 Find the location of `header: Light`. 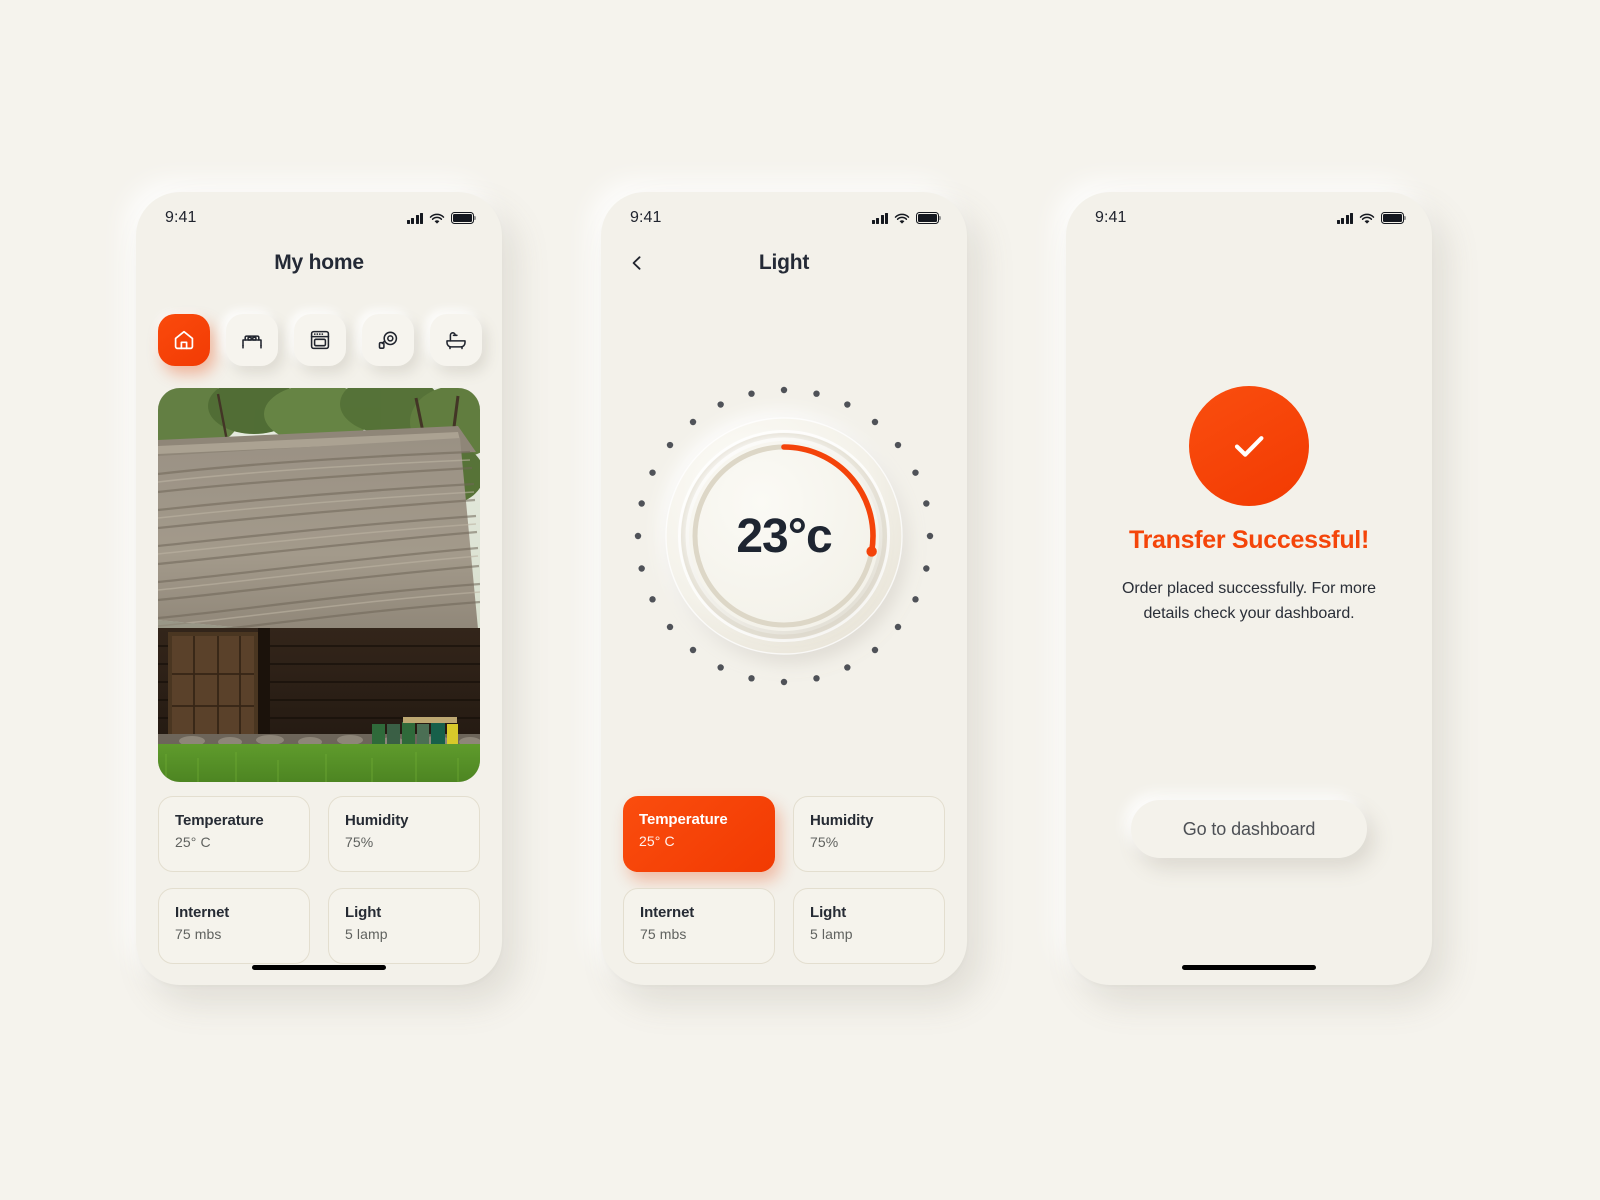

header: Light is located at coordinates (784, 263).